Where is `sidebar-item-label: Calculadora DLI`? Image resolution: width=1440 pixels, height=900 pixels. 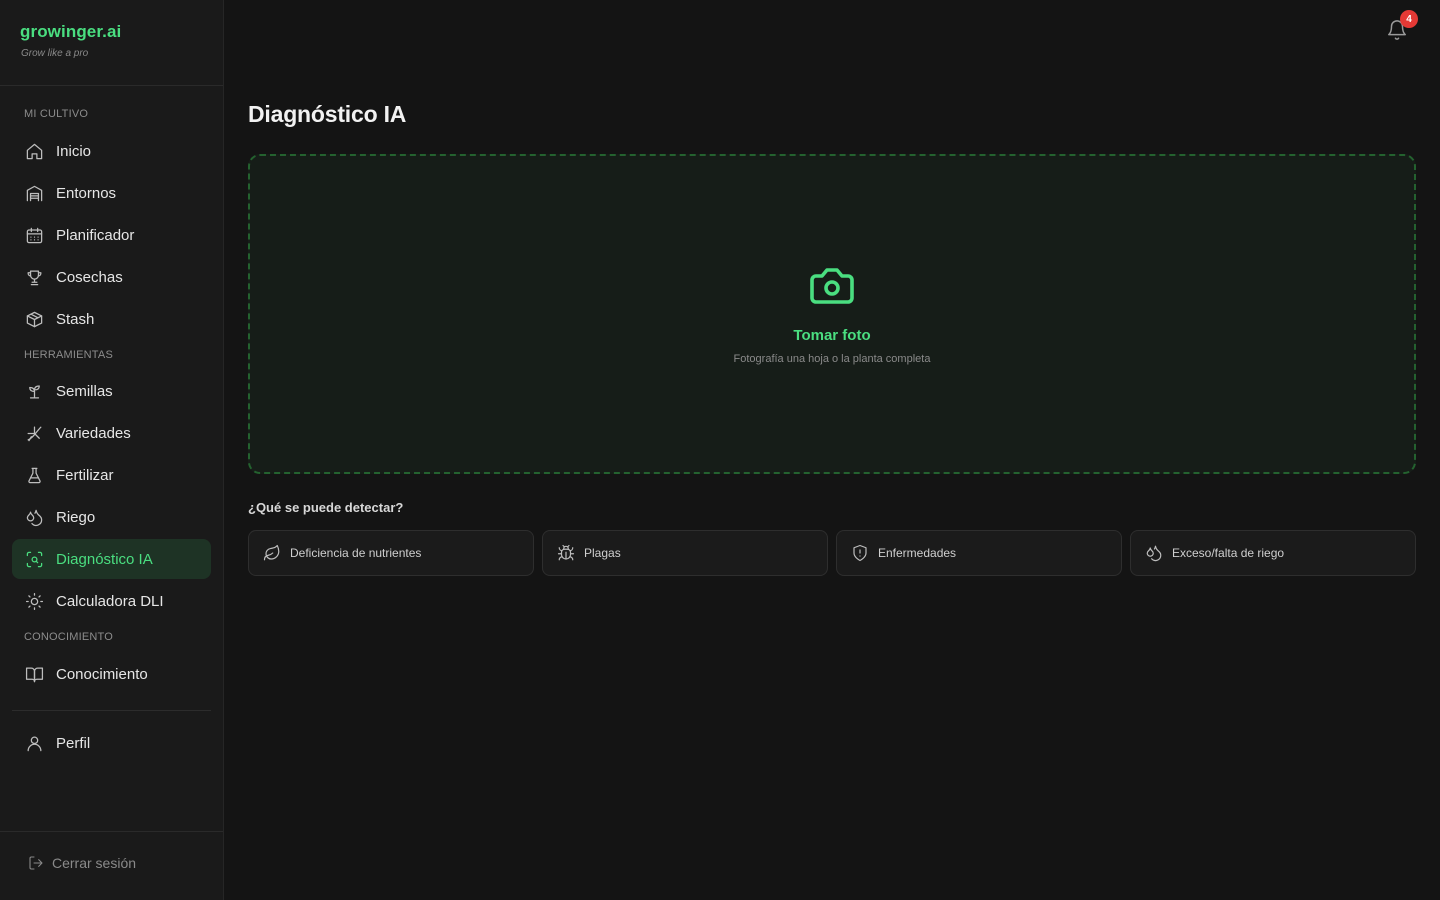 sidebar-item-label: Calculadora DLI is located at coordinates (110, 601).